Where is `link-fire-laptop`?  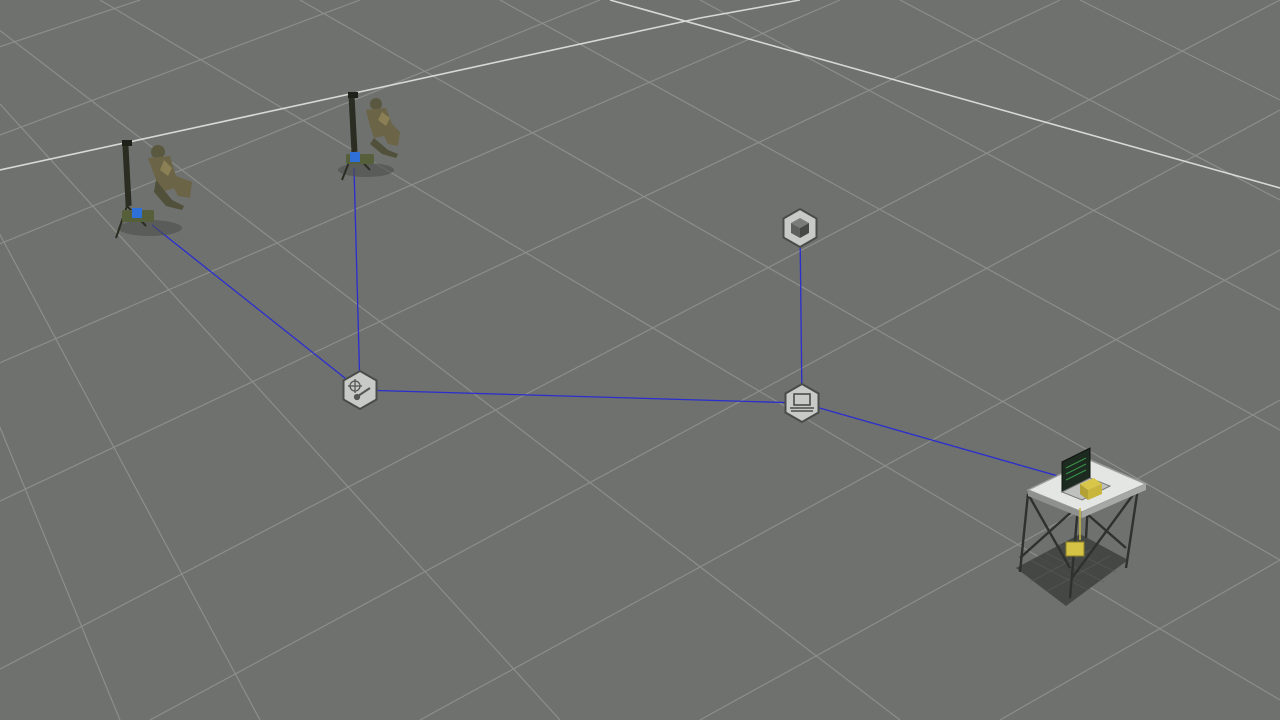
link-fire-laptop is located at coordinates (581, 396).